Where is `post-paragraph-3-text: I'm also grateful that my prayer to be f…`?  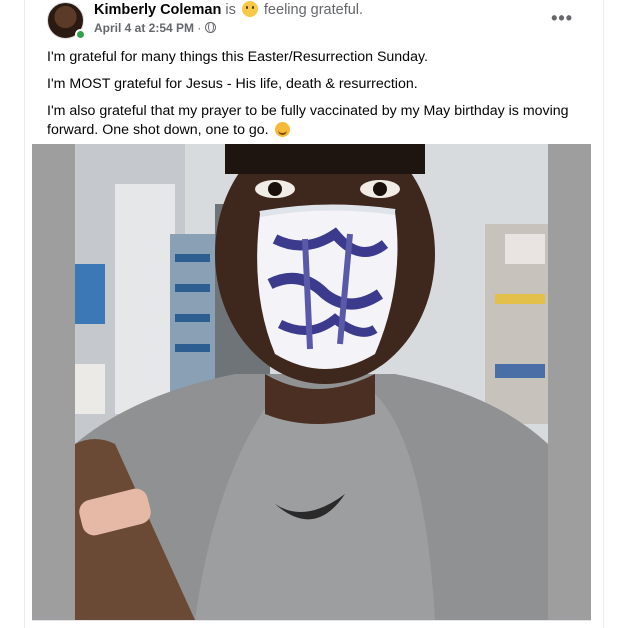
post-paragraph-3-text: I'm also grateful that my prayer to be f… is located at coordinates (308, 120).